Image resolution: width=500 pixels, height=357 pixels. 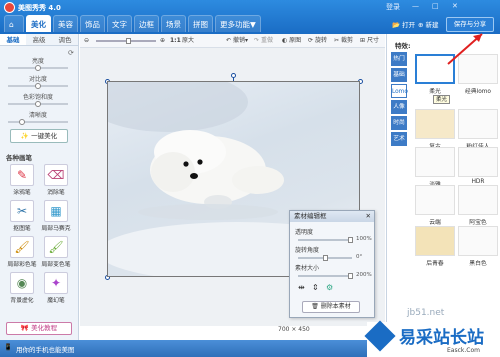 I want to click on zoom-slider, so click(x=126, y=41).